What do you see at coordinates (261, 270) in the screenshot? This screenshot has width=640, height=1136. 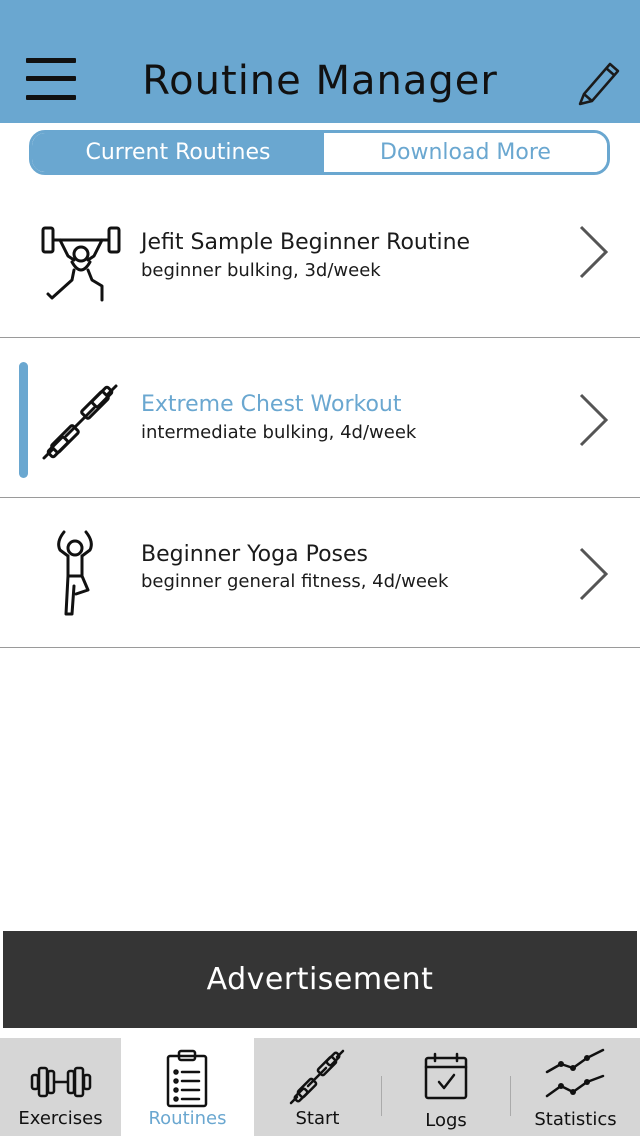 I see `routine-description: beginner bulking, 3d/week` at bounding box center [261, 270].